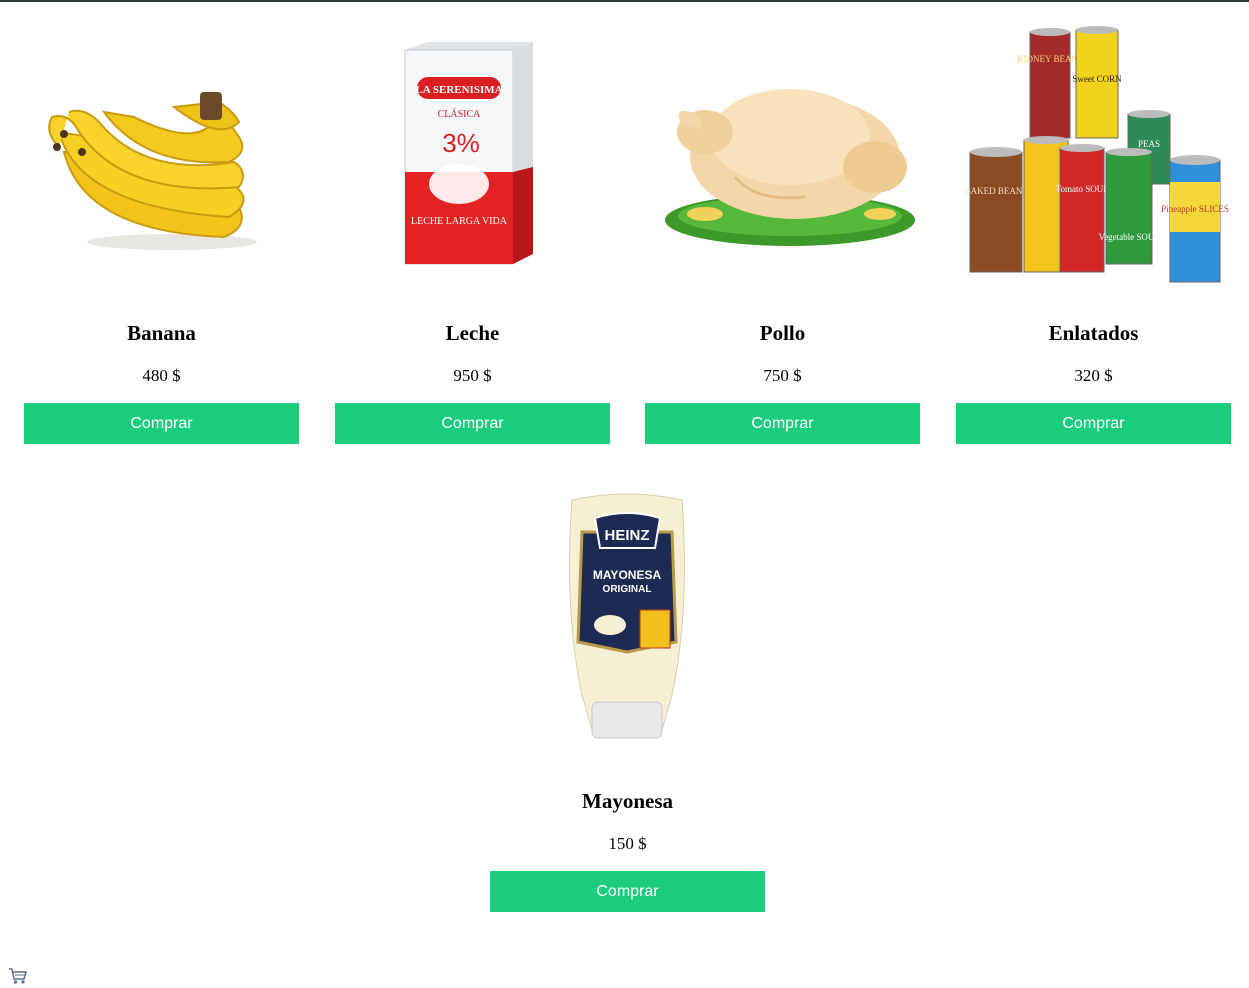 This screenshot has width=1249, height=988. Describe the element at coordinates (18, 976) in the screenshot. I see `cart-icon` at that location.